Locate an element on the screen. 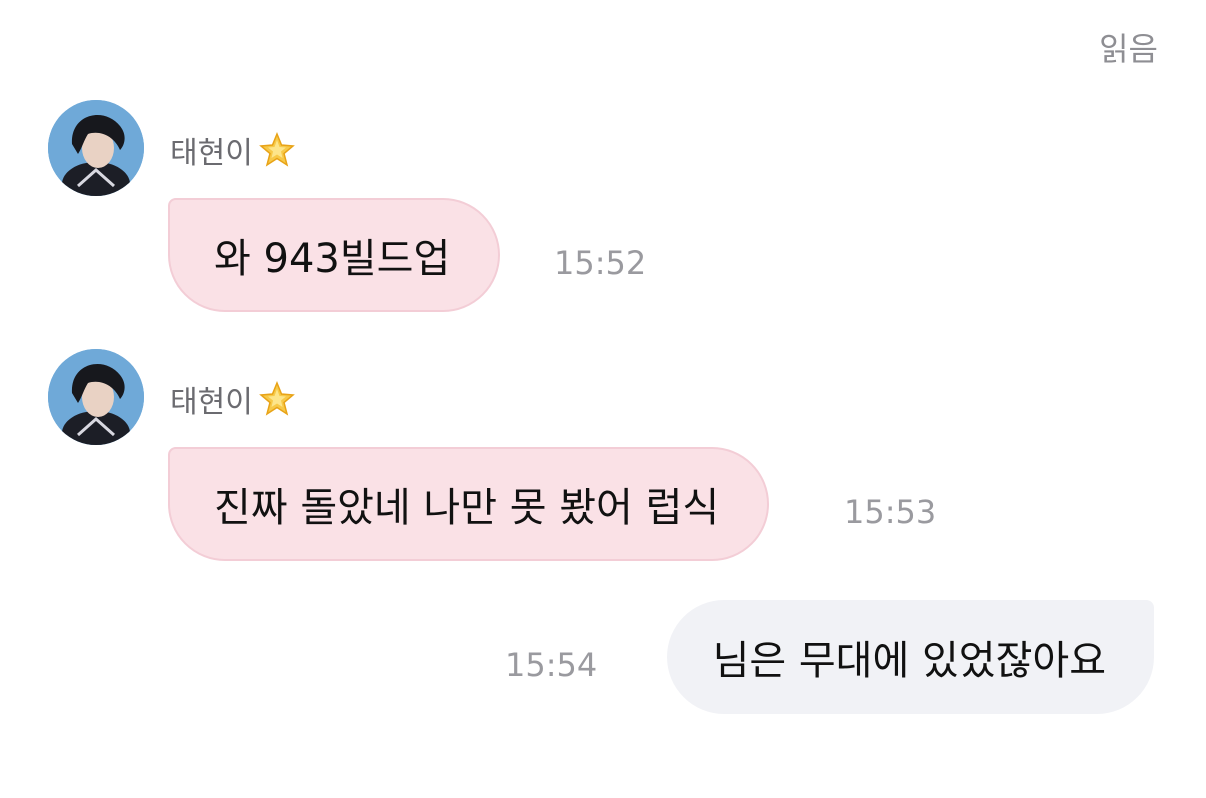  message-time: 15:53 is located at coordinates (890, 512).